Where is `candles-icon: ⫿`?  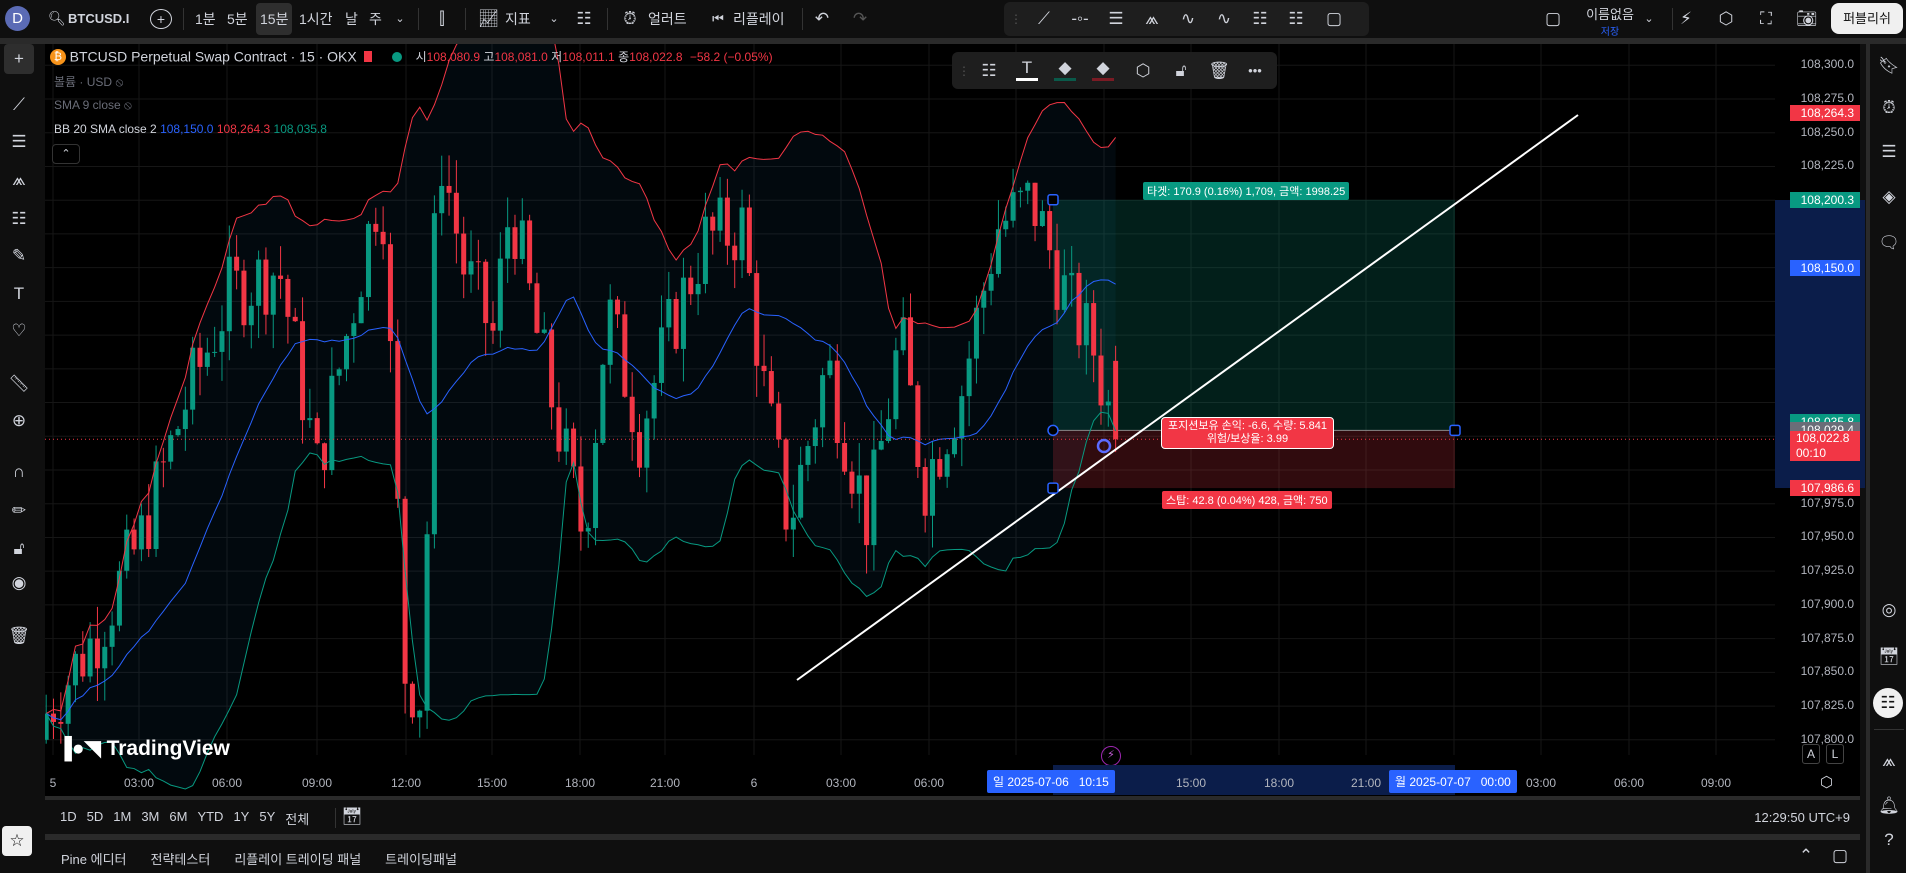 candles-icon: ⫿ is located at coordinates (442, 19).